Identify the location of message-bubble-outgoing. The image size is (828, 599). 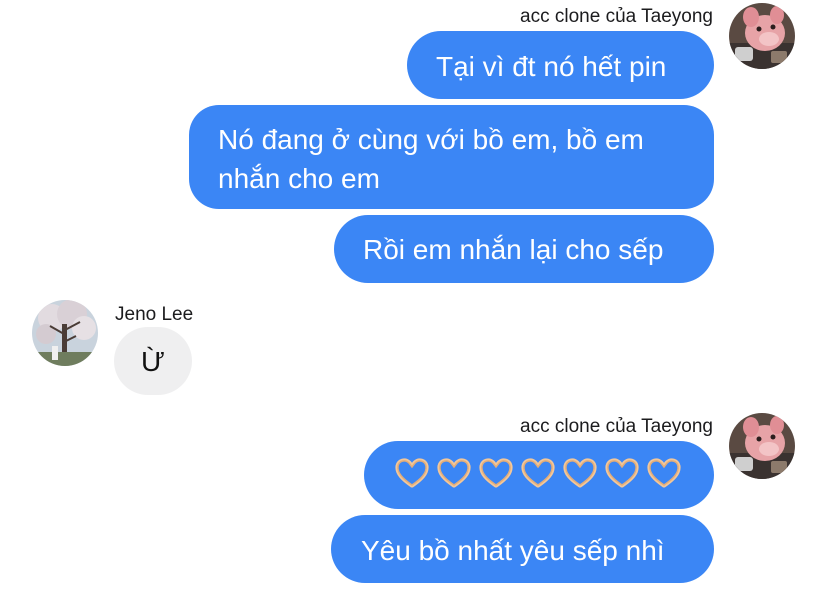
(539, 475).